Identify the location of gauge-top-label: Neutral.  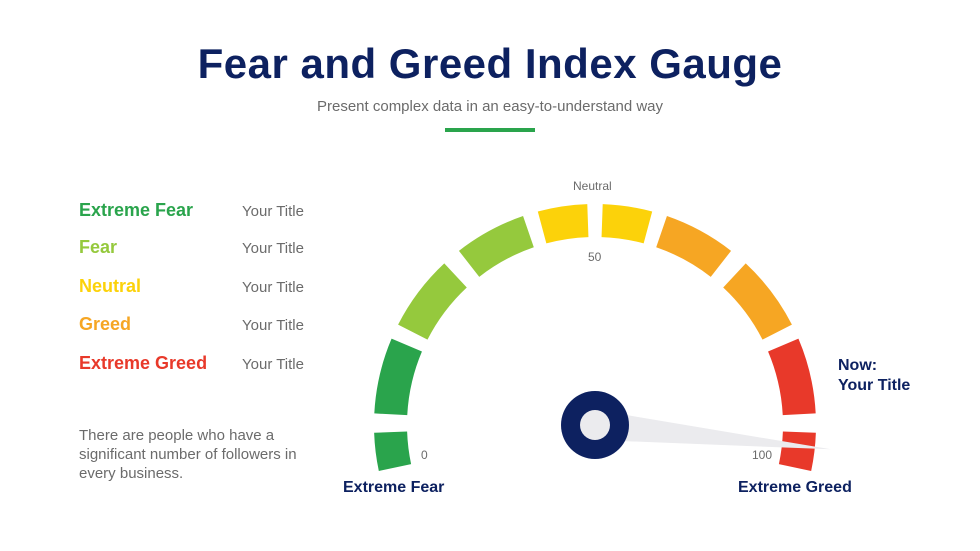
(592, 186).